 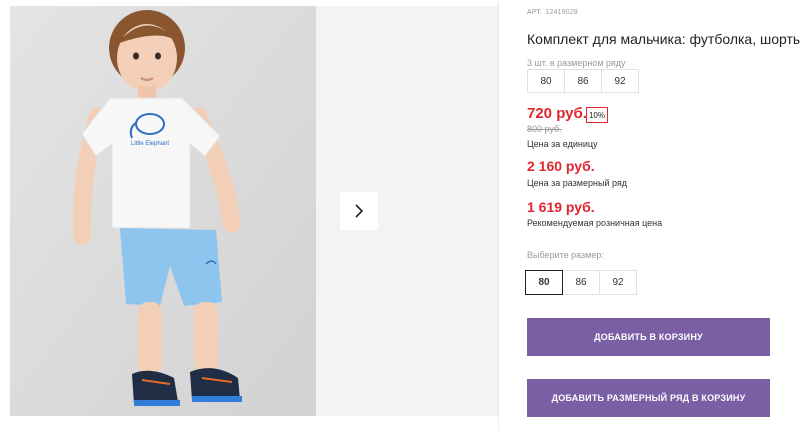 I want to click on size-option-80: 80, so click(x=544, y=282).